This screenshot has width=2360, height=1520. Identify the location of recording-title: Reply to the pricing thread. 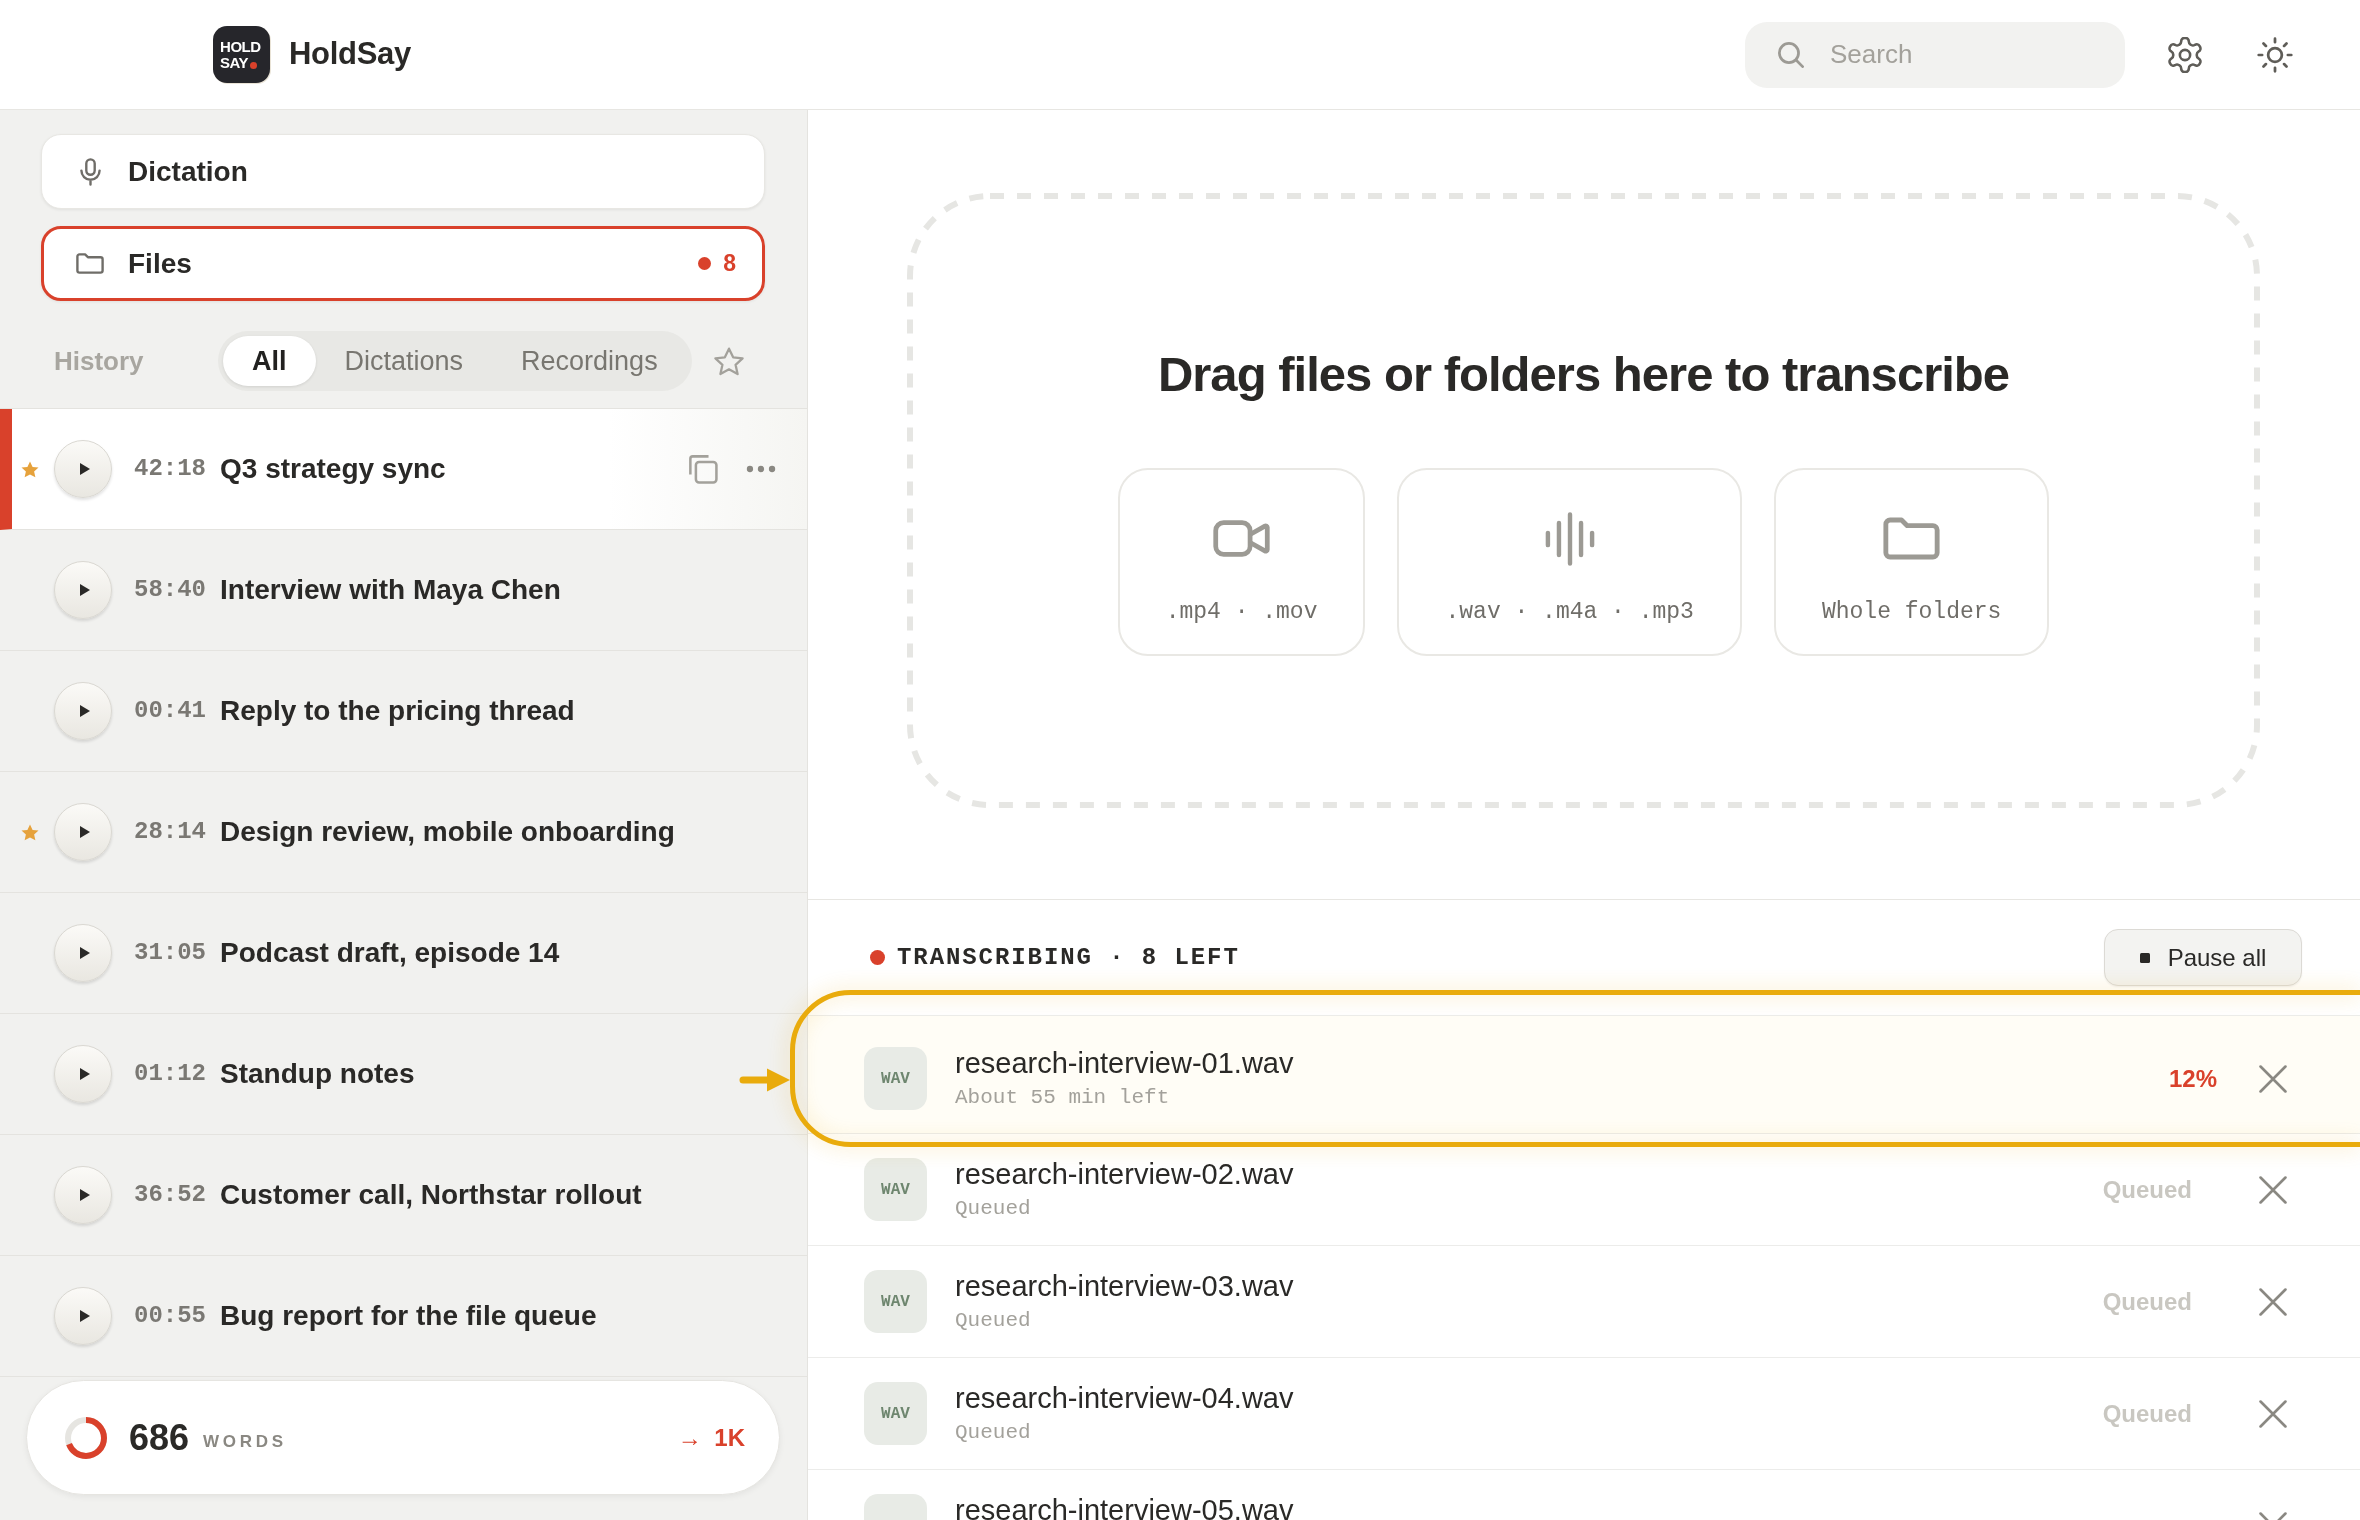
(397, 711).